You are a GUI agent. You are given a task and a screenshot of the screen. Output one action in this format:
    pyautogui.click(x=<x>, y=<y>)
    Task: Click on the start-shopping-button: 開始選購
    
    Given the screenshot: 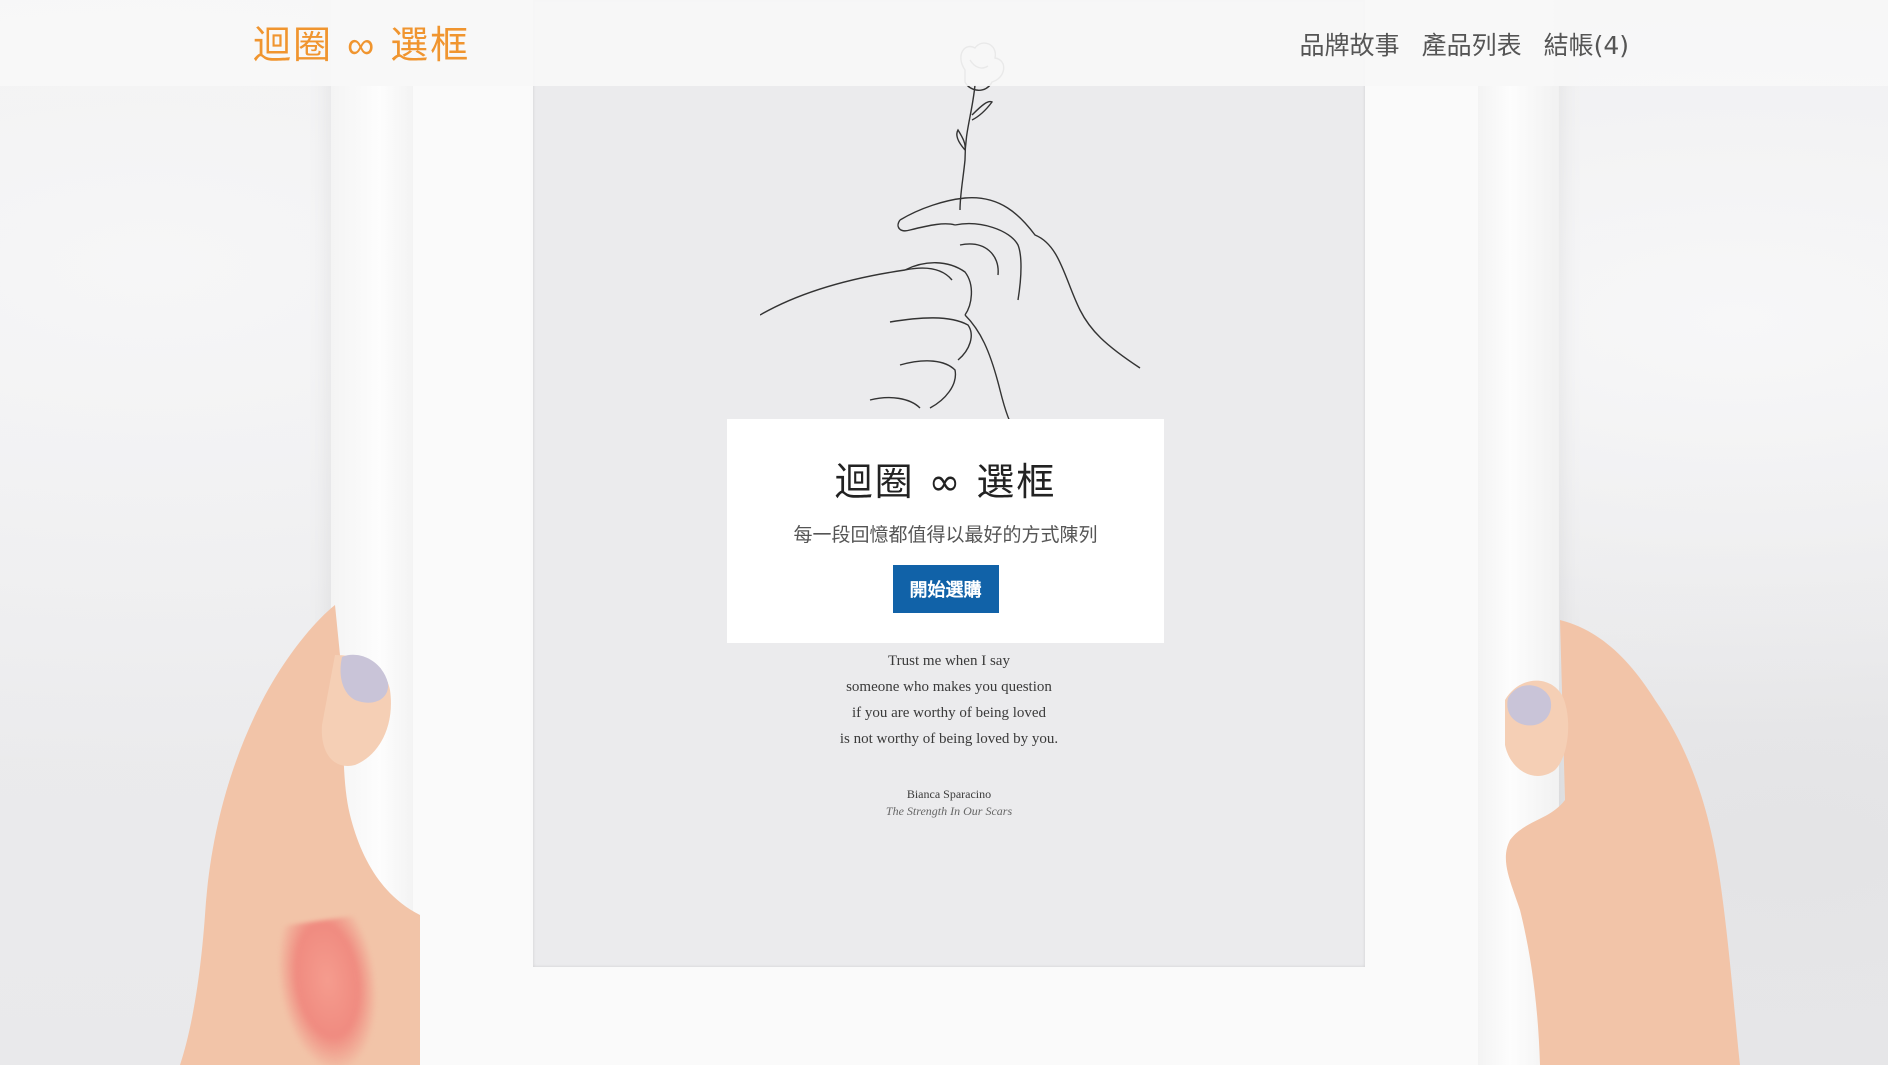 What is the action you would take?
    pyautogui.click(x=945, y=589)
    